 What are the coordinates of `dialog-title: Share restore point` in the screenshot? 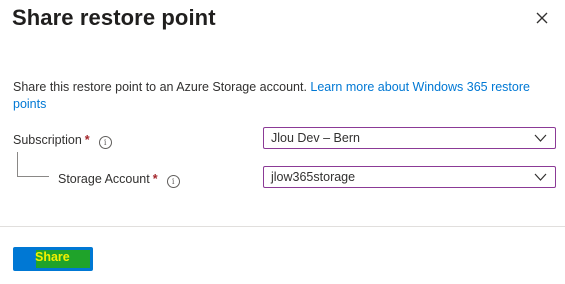 It's located at (114, 17).